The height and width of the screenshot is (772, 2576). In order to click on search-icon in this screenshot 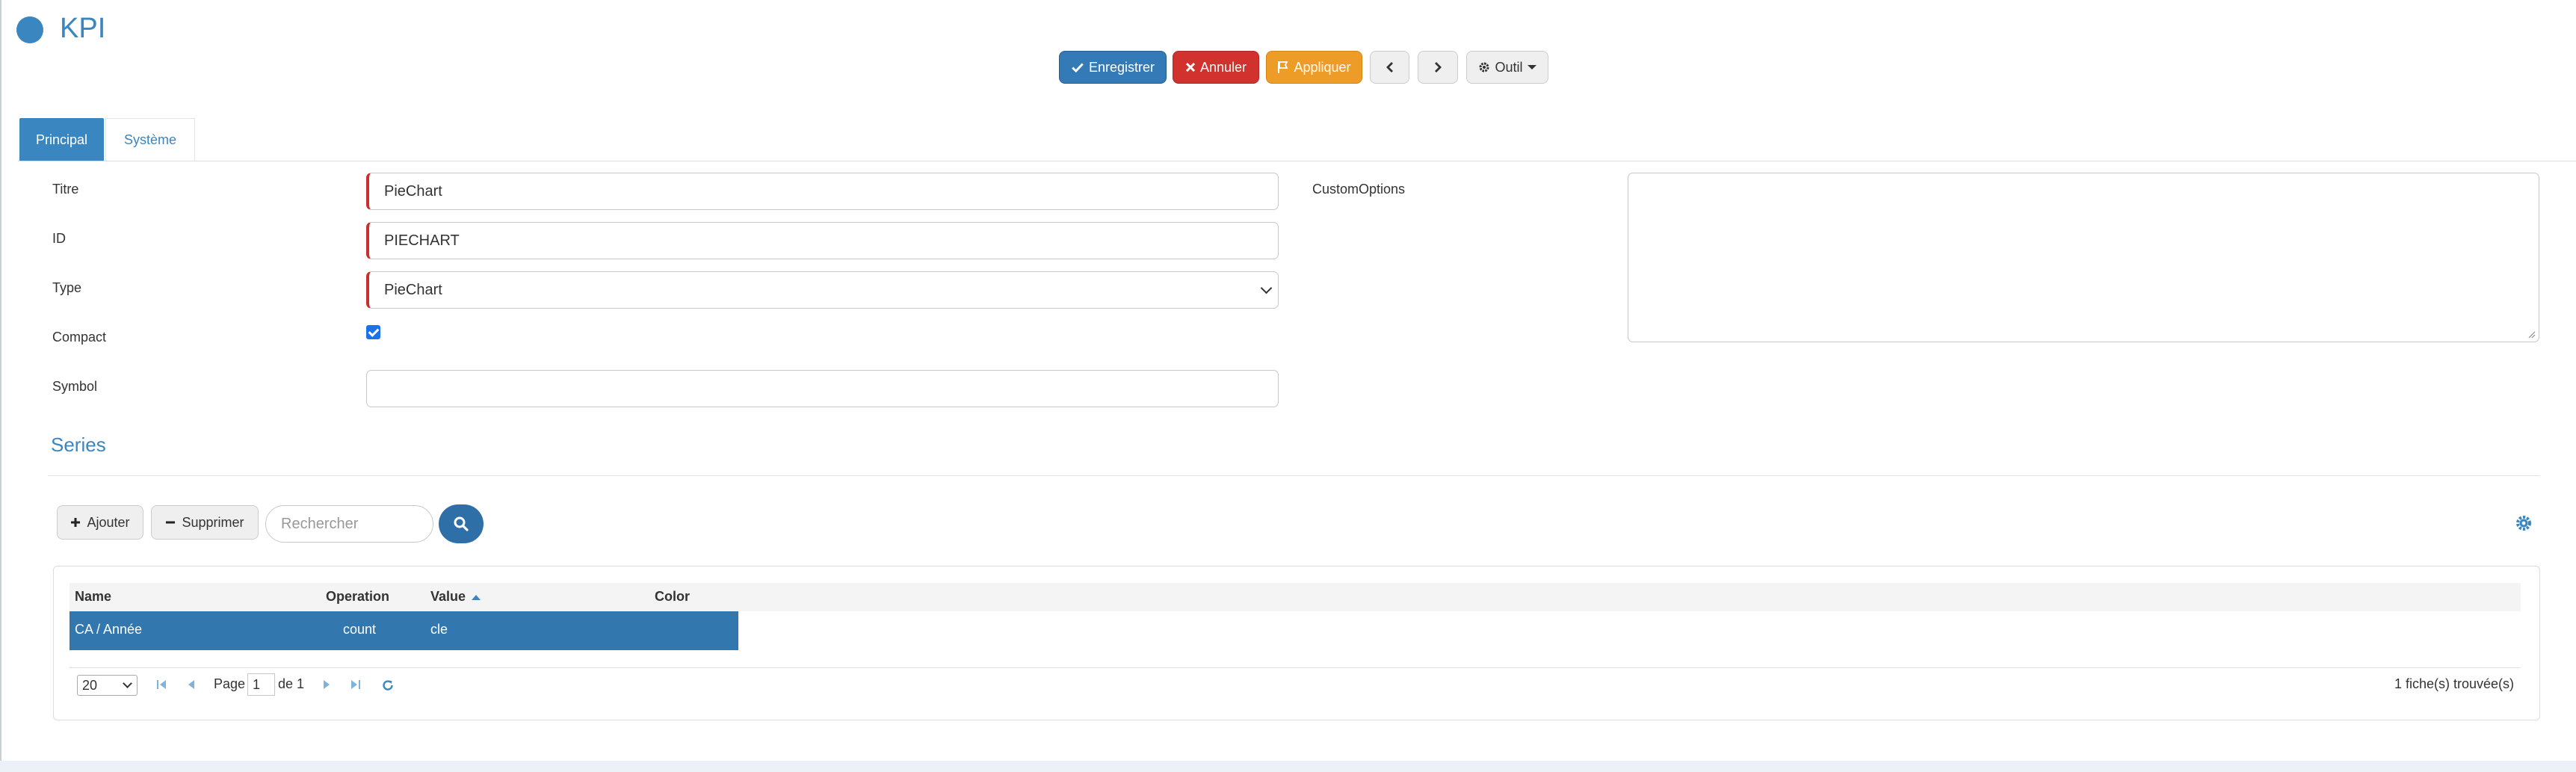, I will do `click(462, 524)`.